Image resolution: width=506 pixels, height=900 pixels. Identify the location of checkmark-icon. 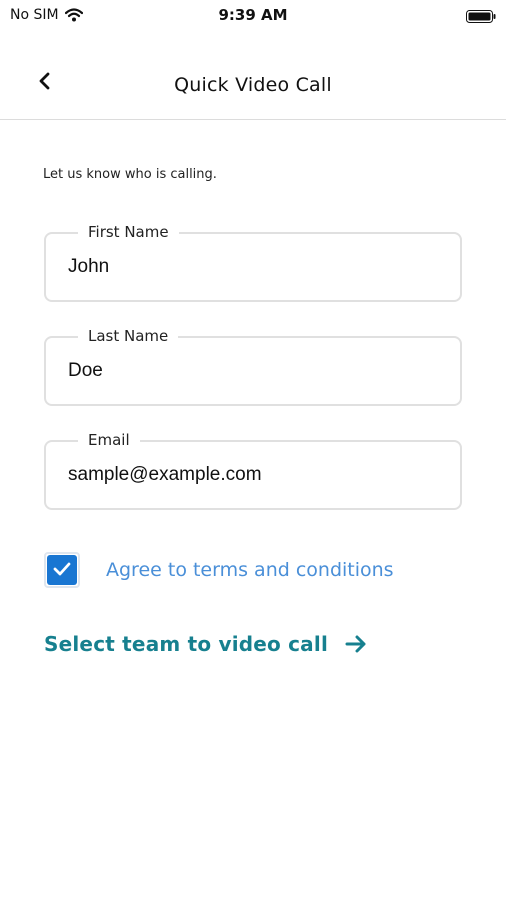
(62, 570).